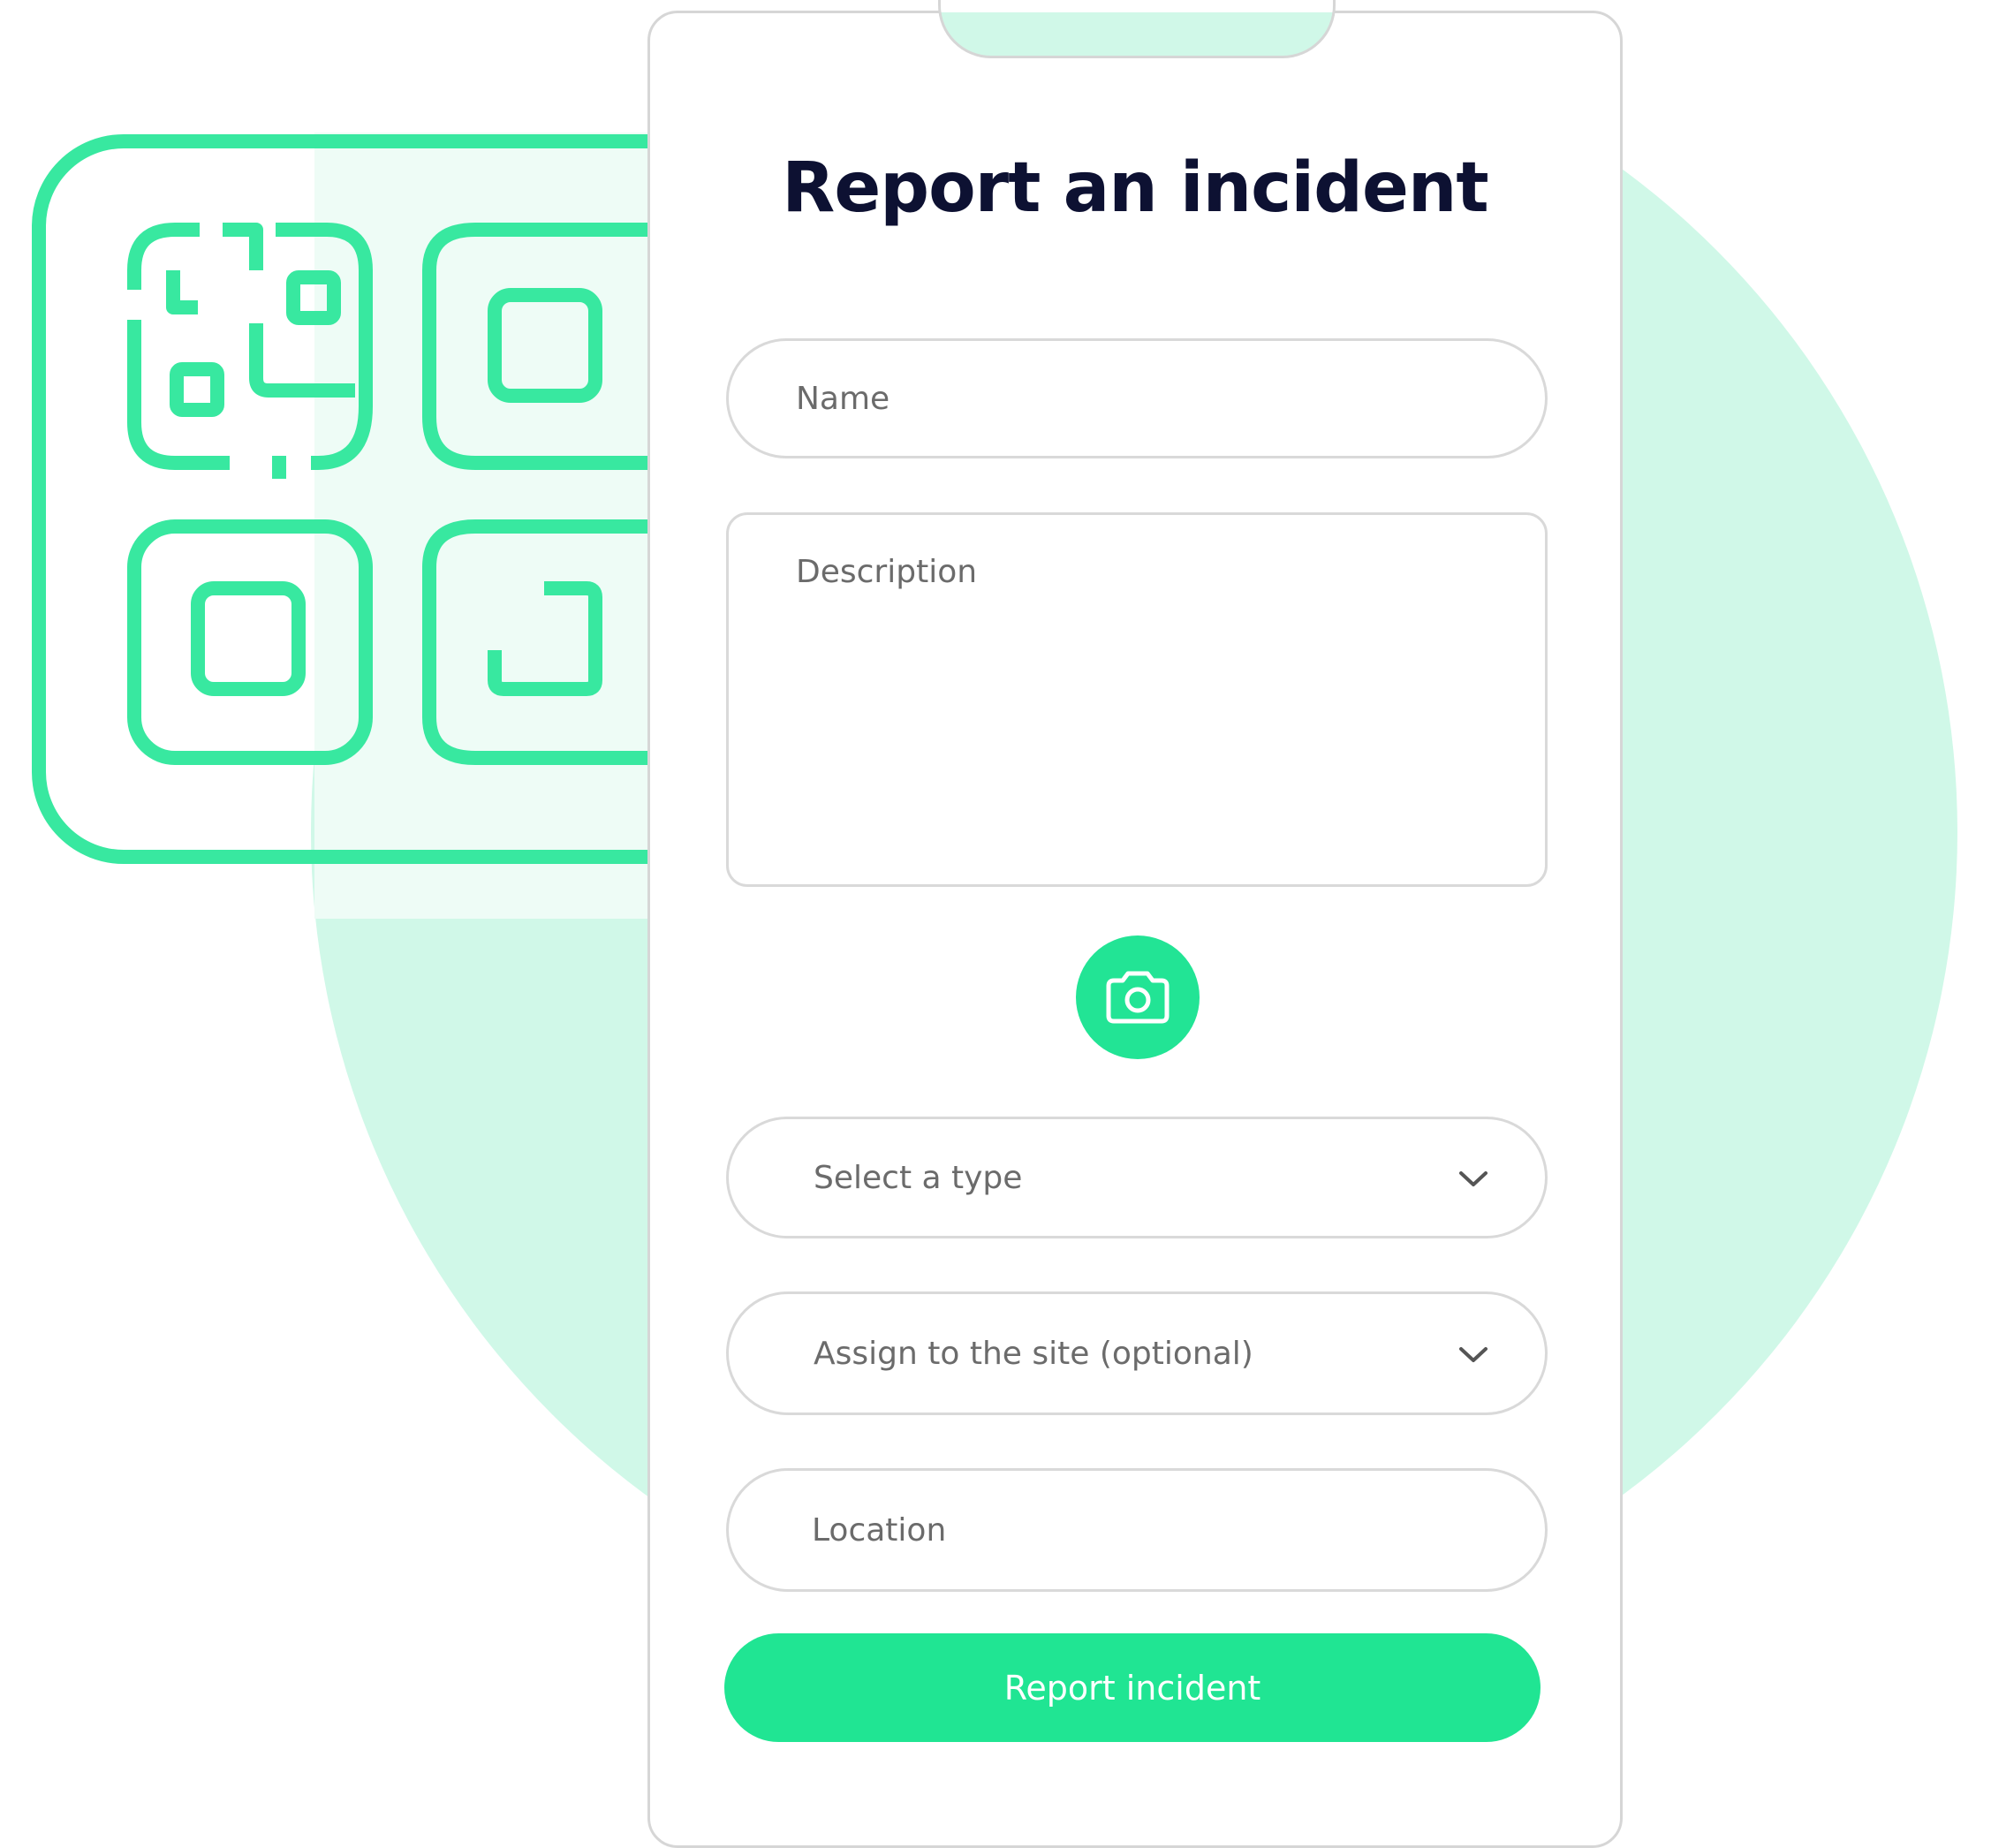 The image size is (1991, 1848). Describe the element at coordinates (1137, 699) in the screenshot. I see `description-field: Description` at that location.